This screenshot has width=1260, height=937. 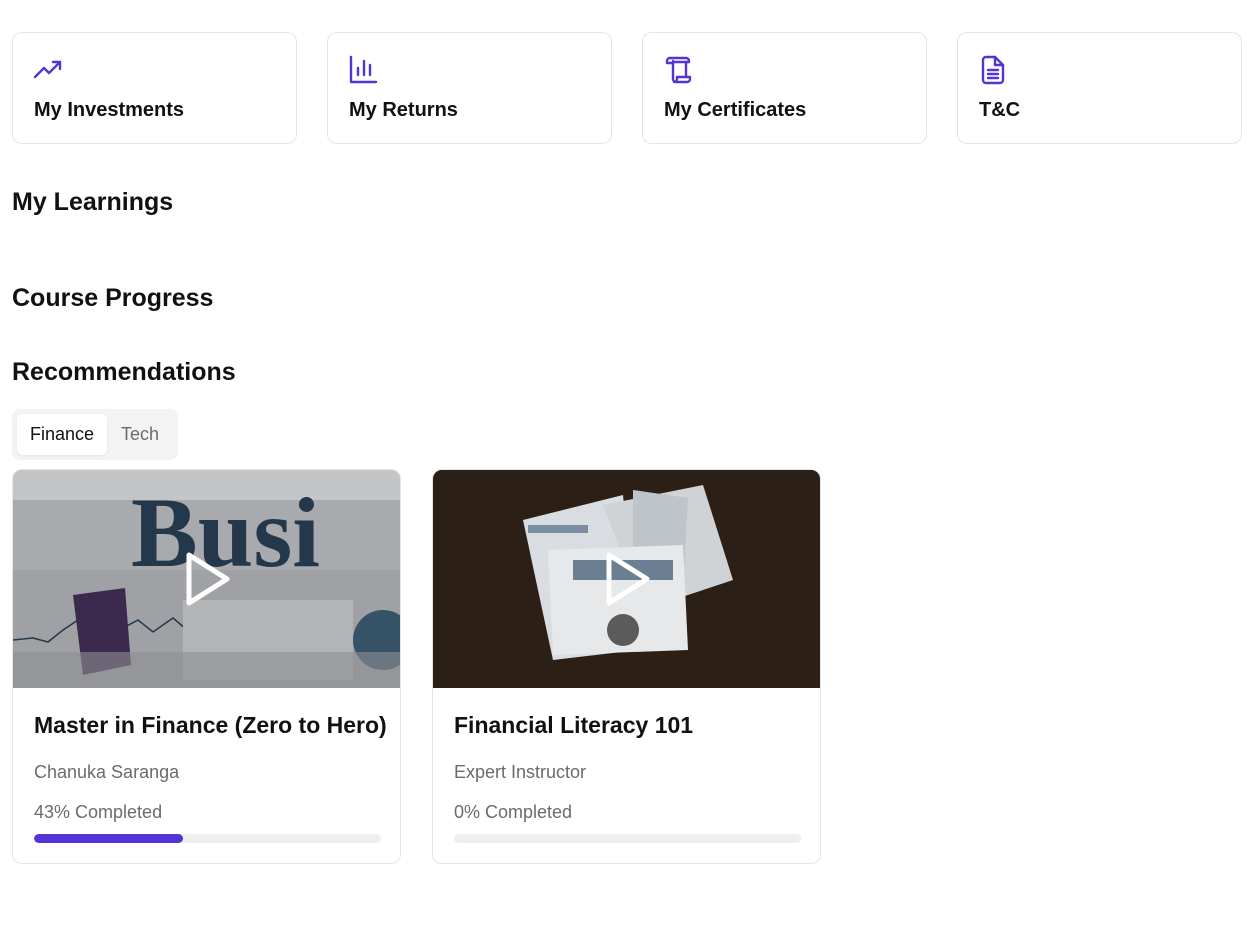 What do you see at coordinates (109, 838) in the screenshot?
I see `progress-bar-fill` at bounding box center [109, 838].